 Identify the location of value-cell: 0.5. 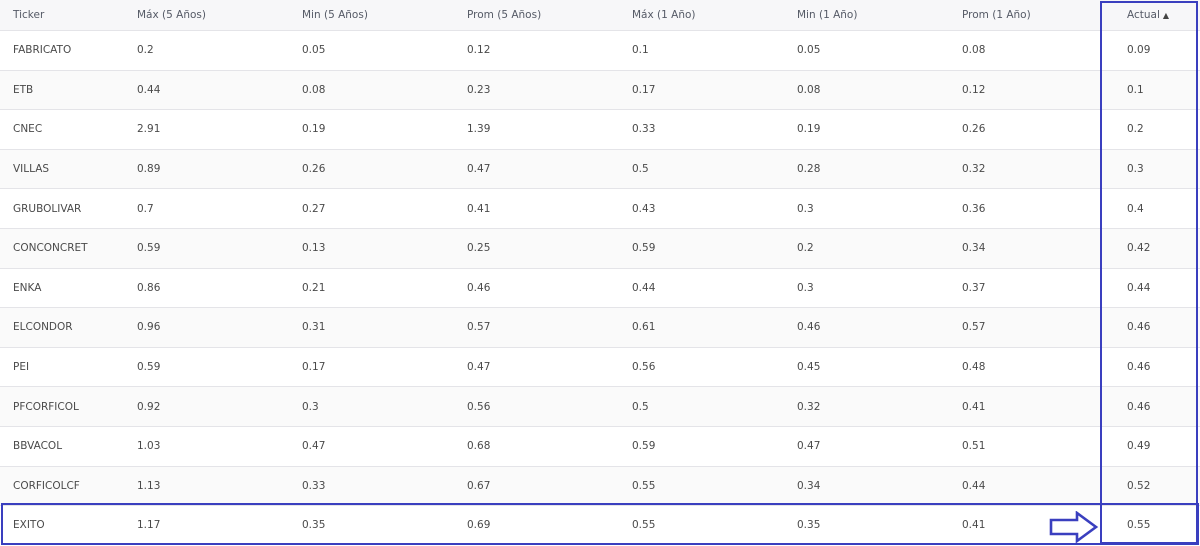
(640, 406).